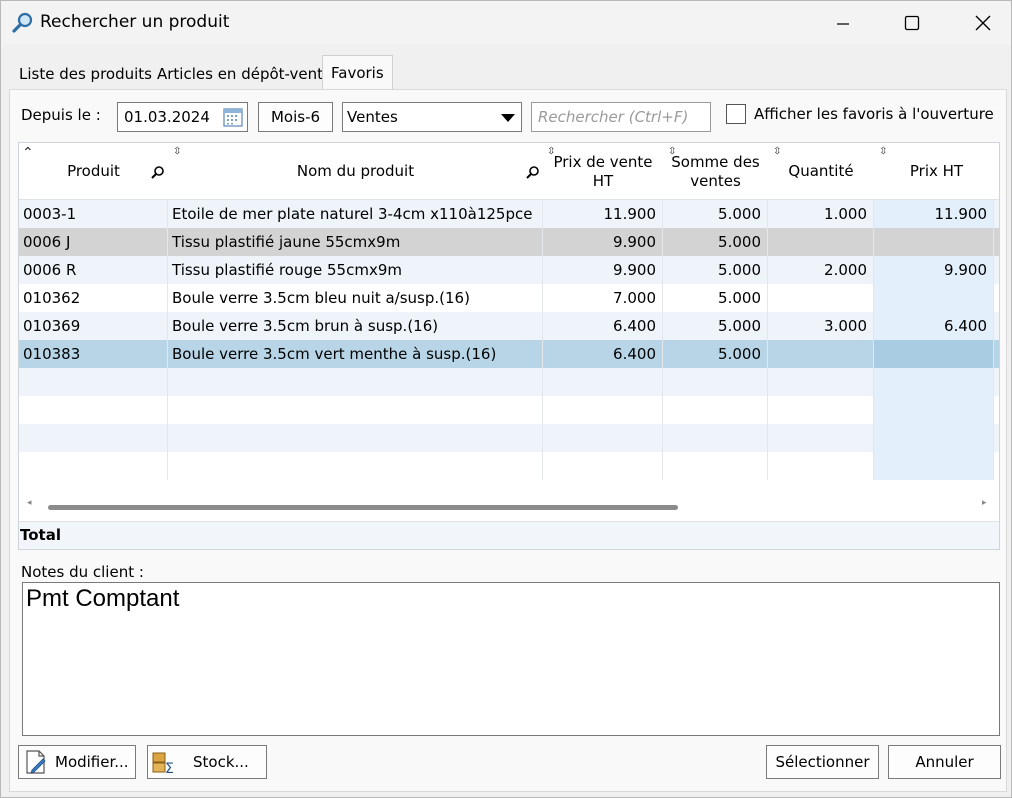 Image resolution: width=1012 pixels, height=798 pixels. What do you see at coordinates (613, 117) in the screenshot?
I see `search-placeholder: Rechercher (Ctrl+F)` at bounding box center [613, 117].